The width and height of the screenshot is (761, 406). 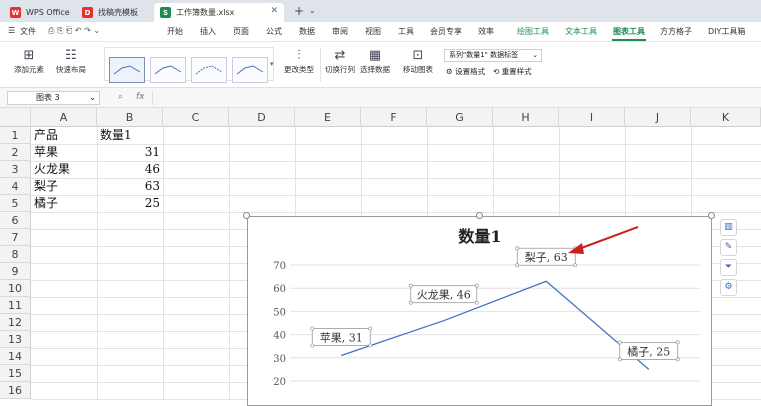 What do you see at coordinates (728, 247) in the screenshot?
I see `chart-style-pen-icon: ✎` at bounding box center [728, 247].